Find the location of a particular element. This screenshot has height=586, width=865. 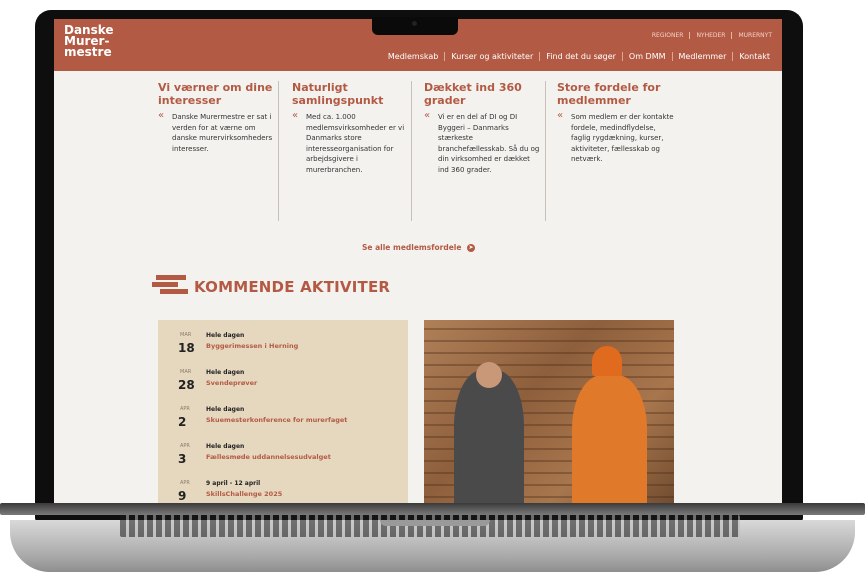

laptop-hinge is located at coordinates (432, 509).